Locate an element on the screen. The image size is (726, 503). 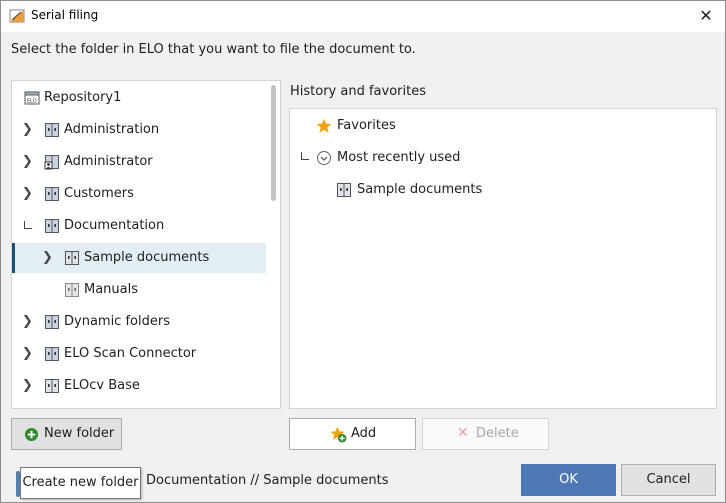
recent-label: Most recently used is located at coordinates (399, 157).